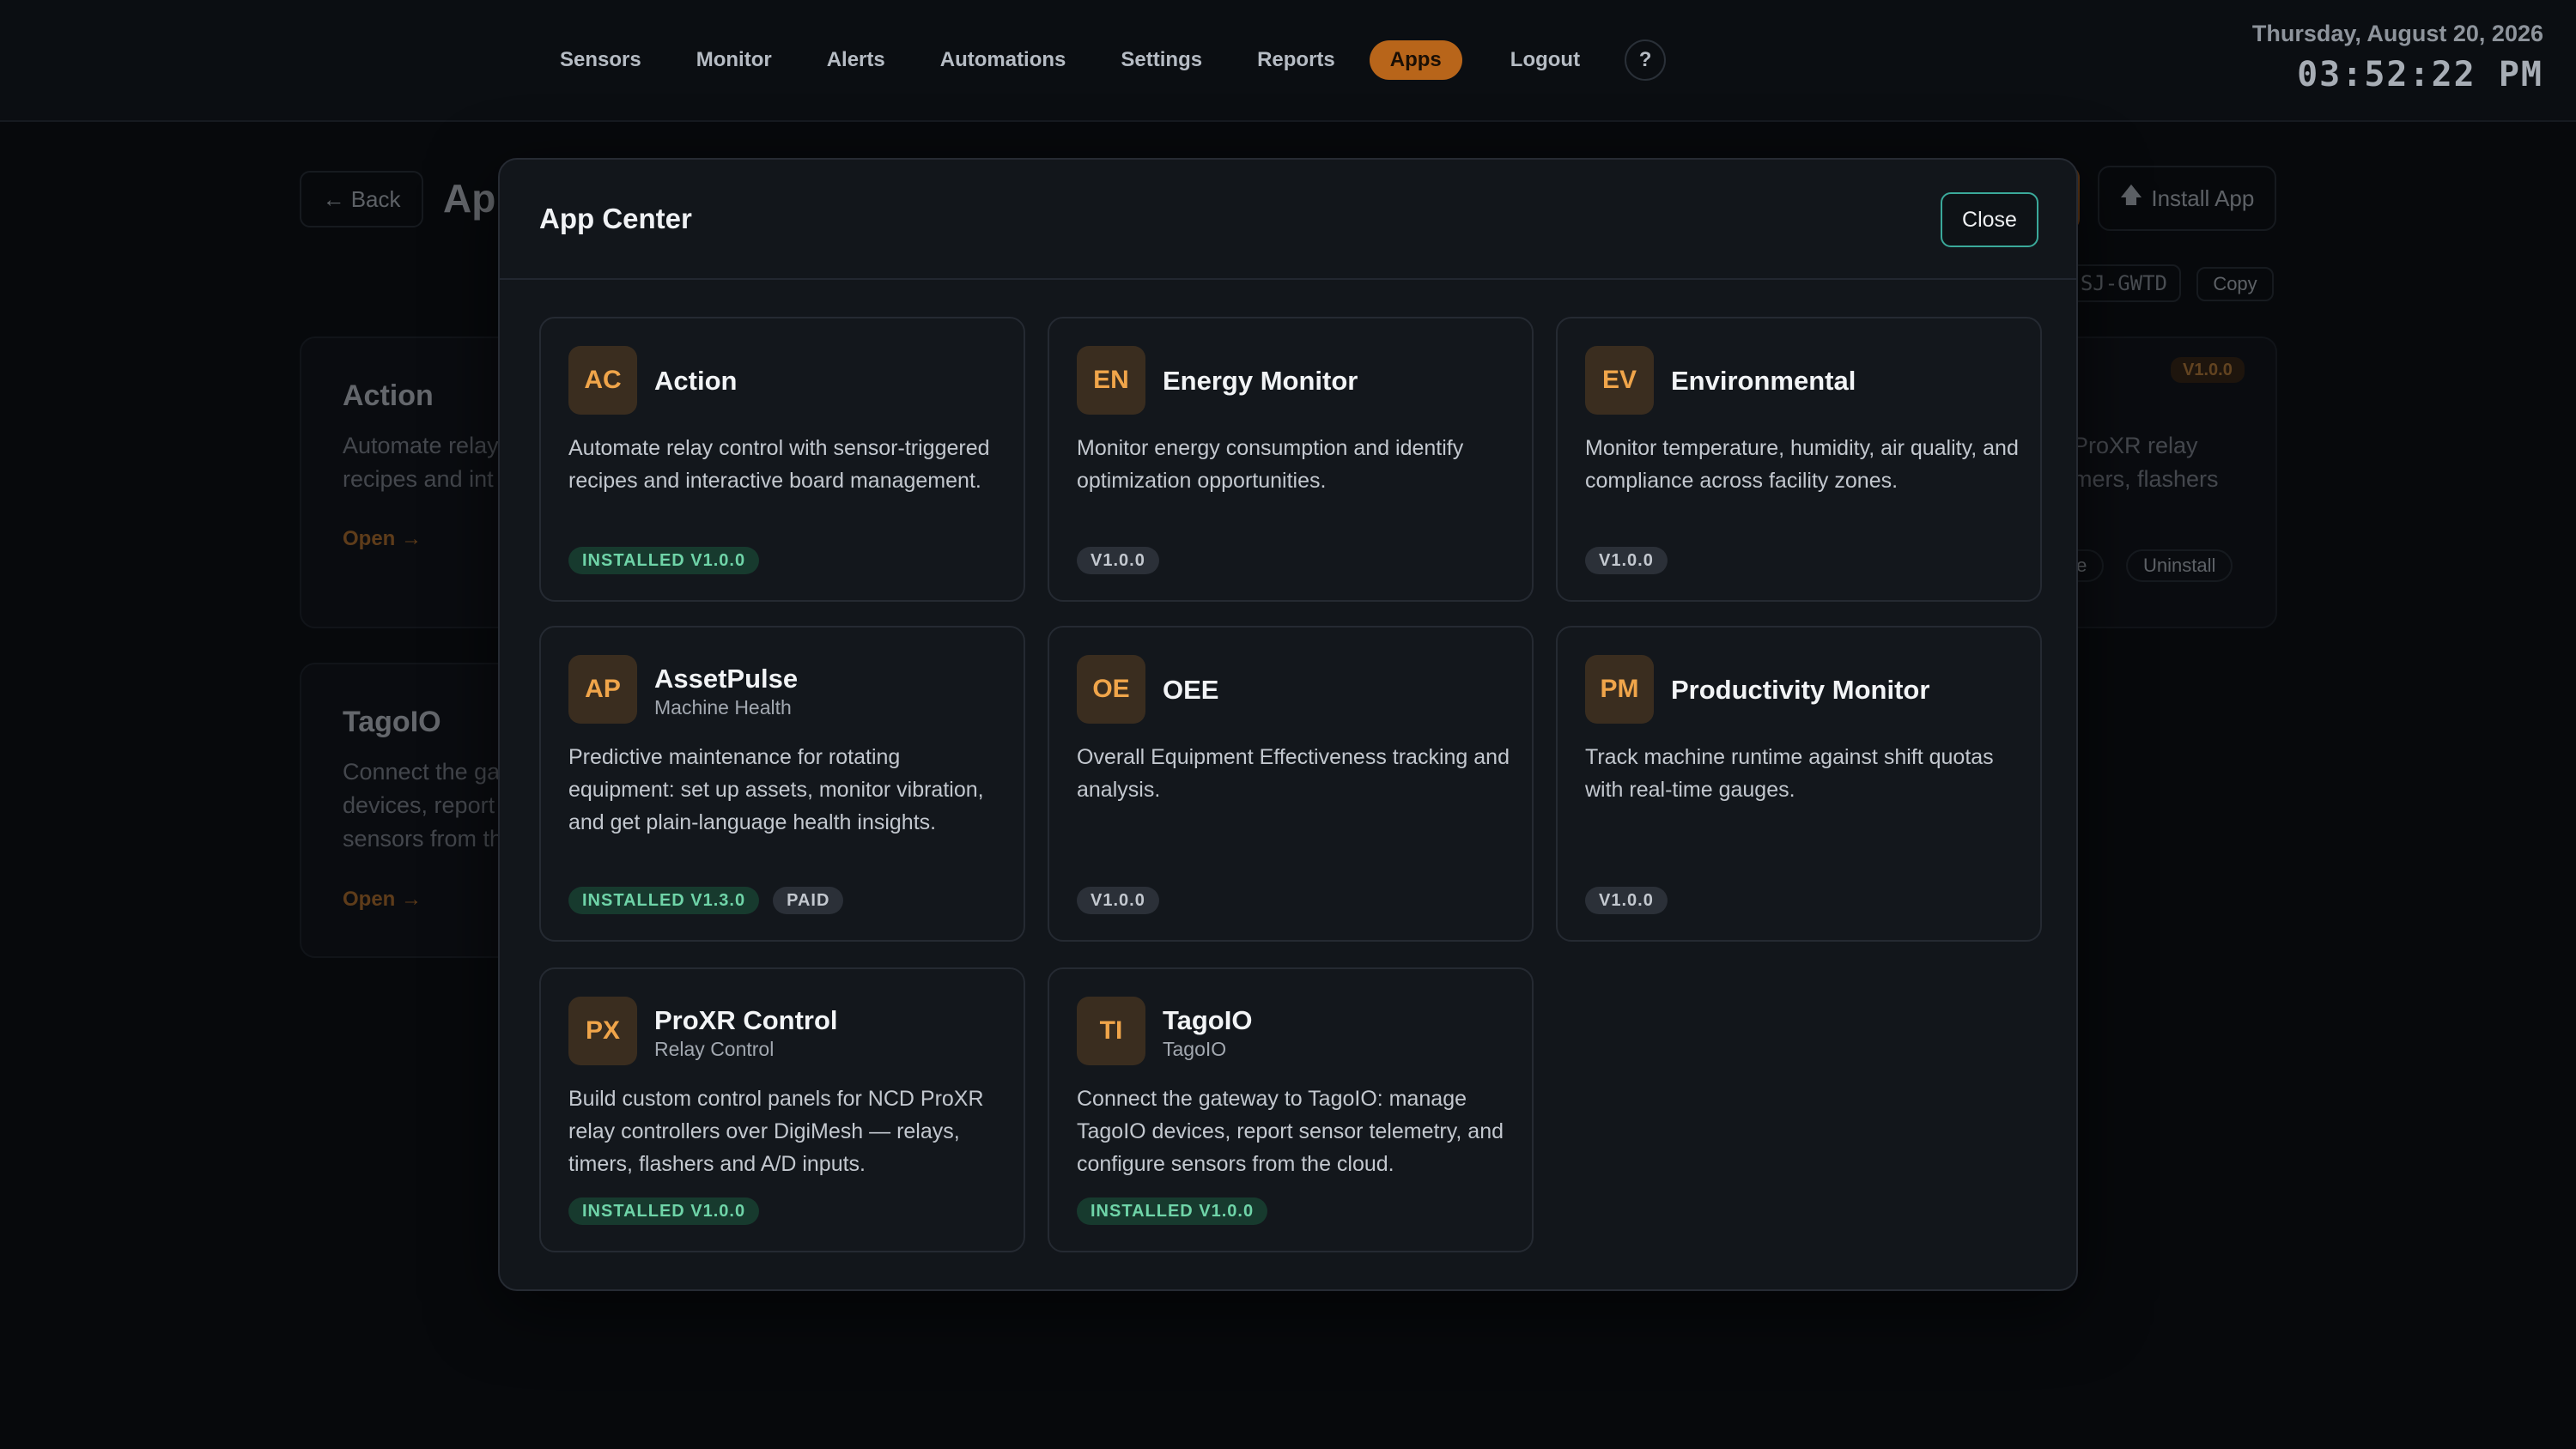  What do you see at coordinates (1646, 60) in the screenshot?
I see `help-button: ?` at bounding box center [1646, 60].